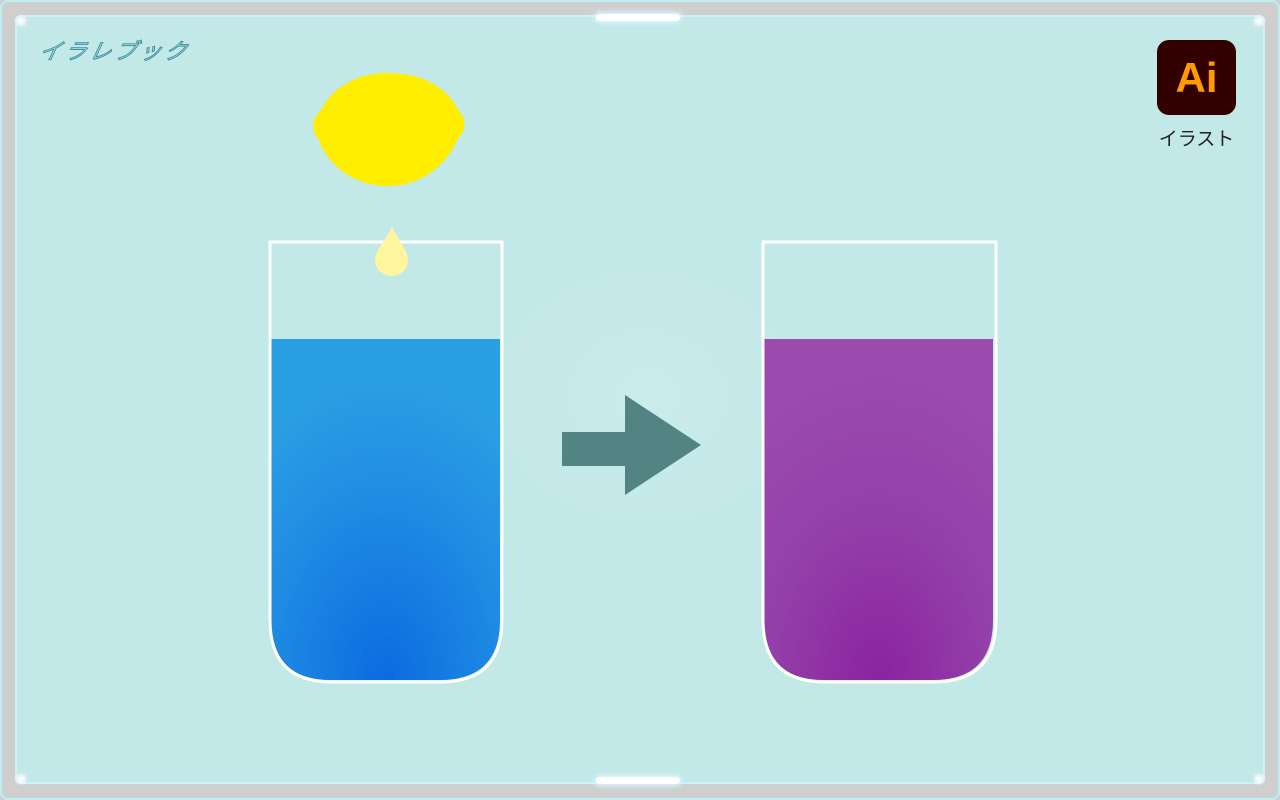 Image resolution: width=1280 pixels, height=800 pixels. What do you see at coordinates (631, 445) in the screenshot?
I see `arrow-right-icon` at bounding box center [631, 445].